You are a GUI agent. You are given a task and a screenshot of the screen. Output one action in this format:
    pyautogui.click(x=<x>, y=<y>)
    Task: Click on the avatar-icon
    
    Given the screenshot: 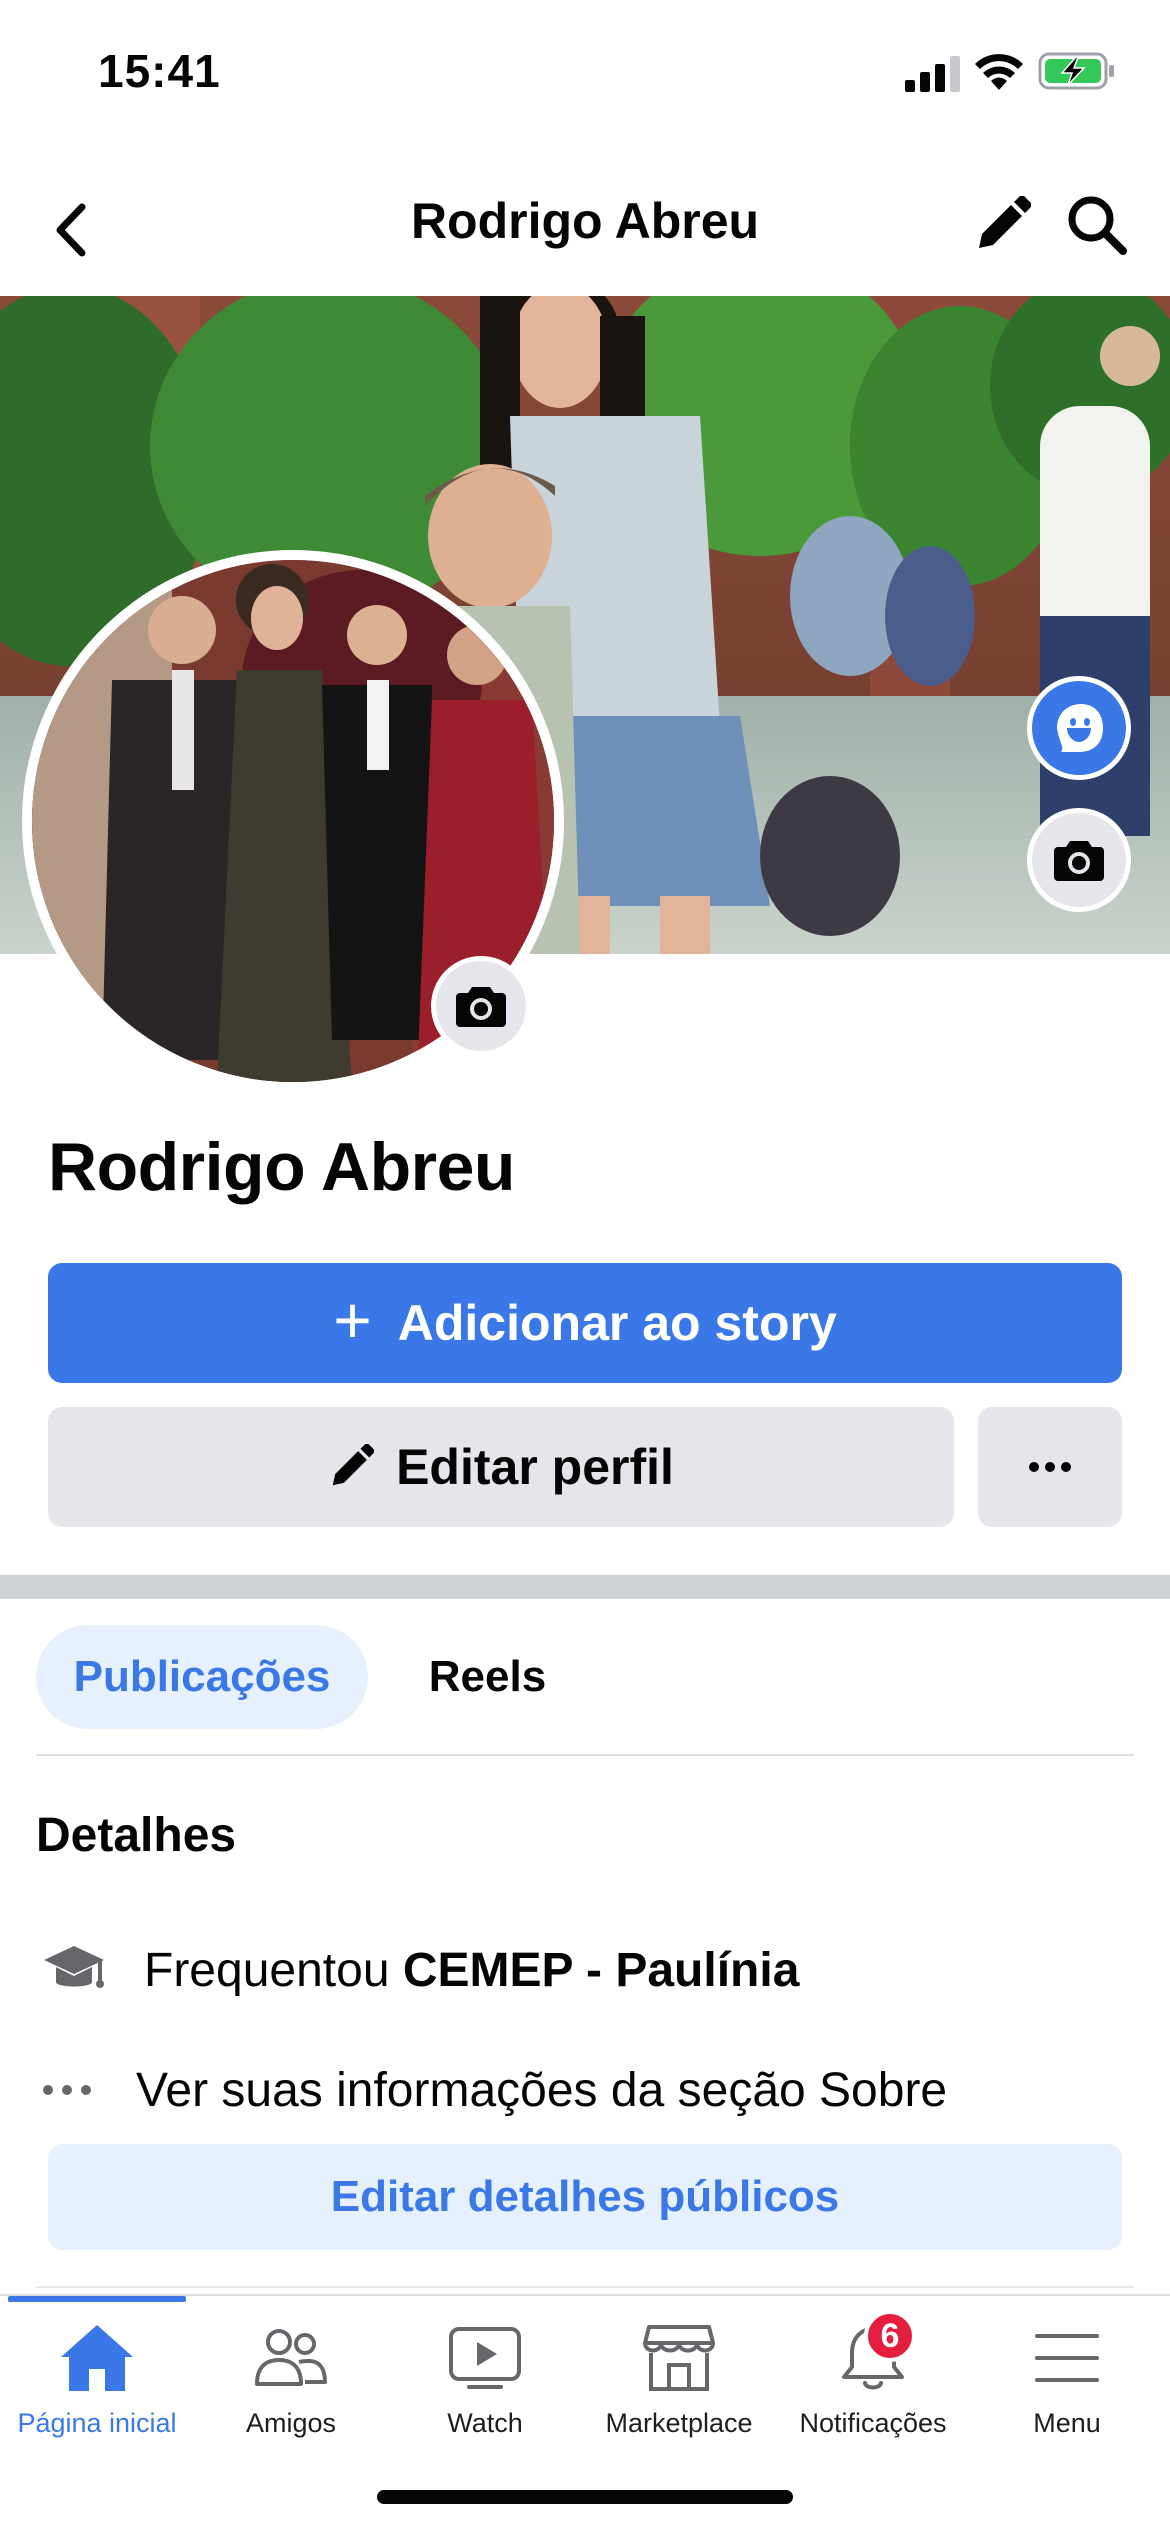 What is the action you would take?
    pyautogui.click(x=1080, y=728)
    